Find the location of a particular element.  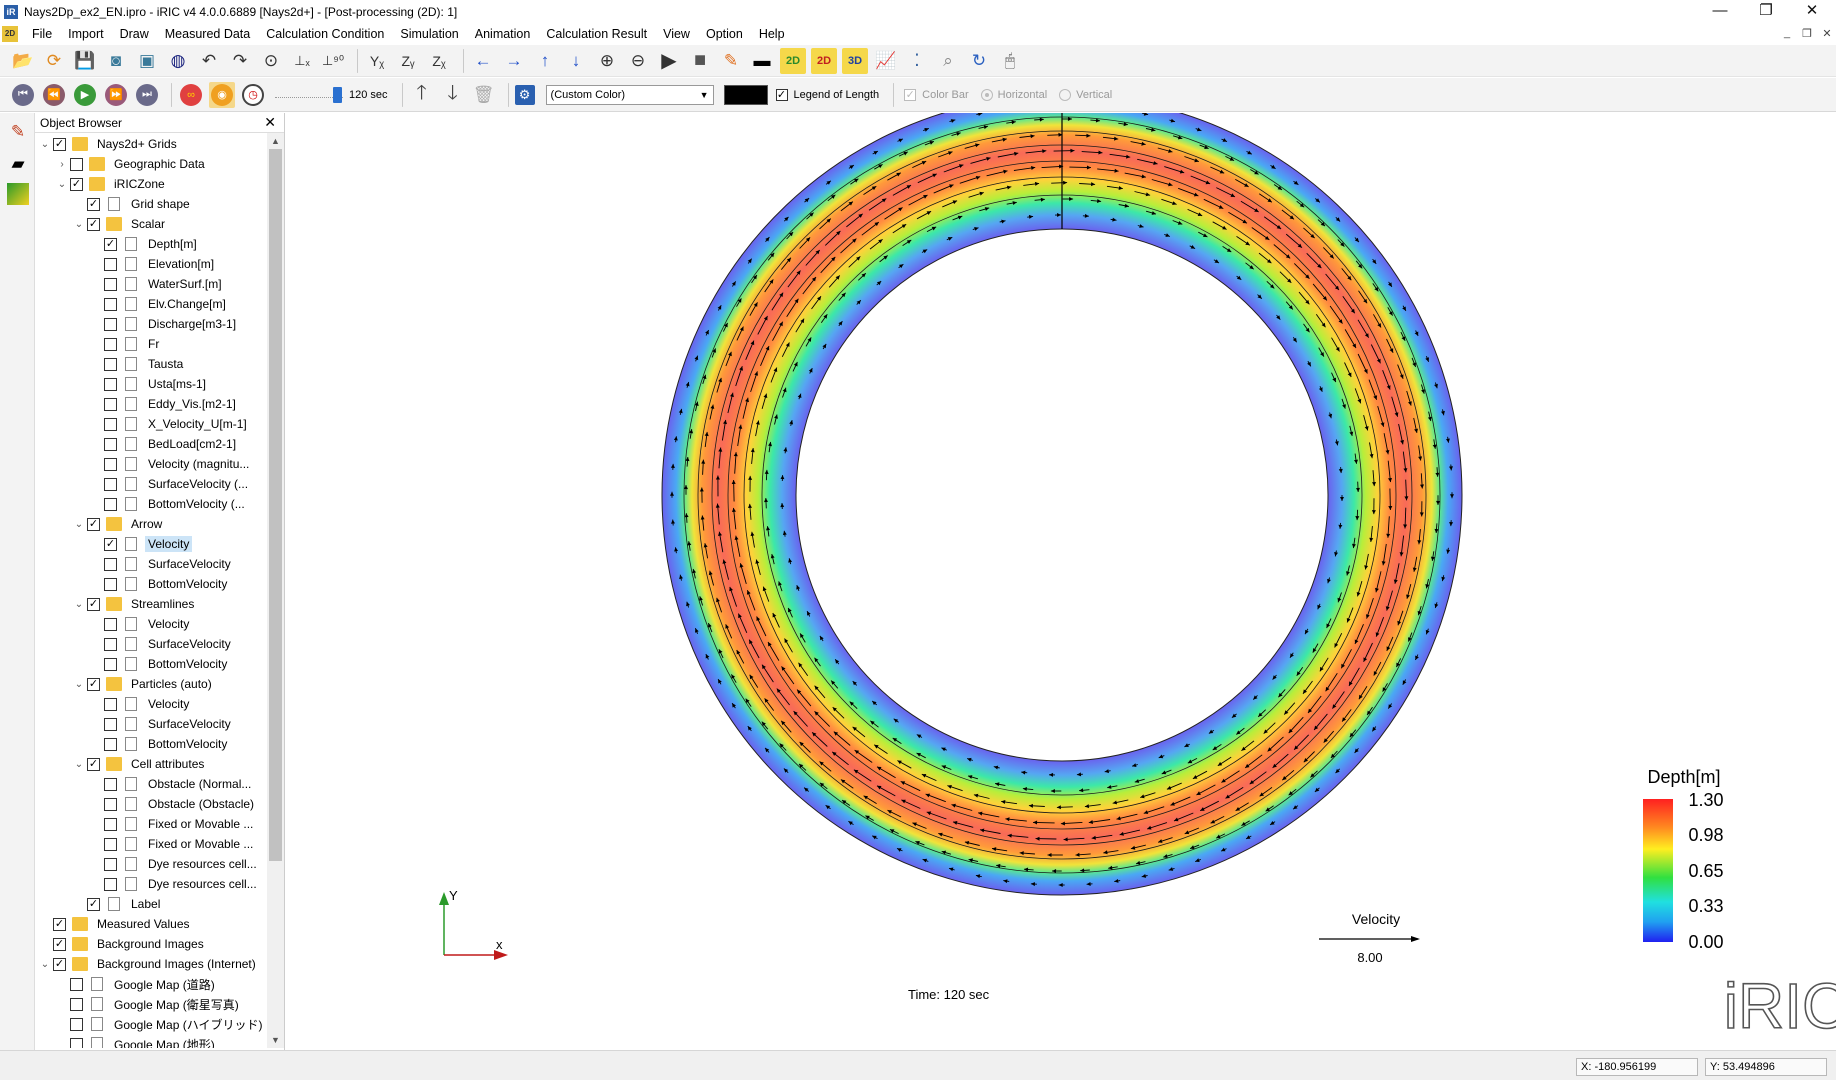

post-2d-icon: 2D is located at coordinates (793, 60).